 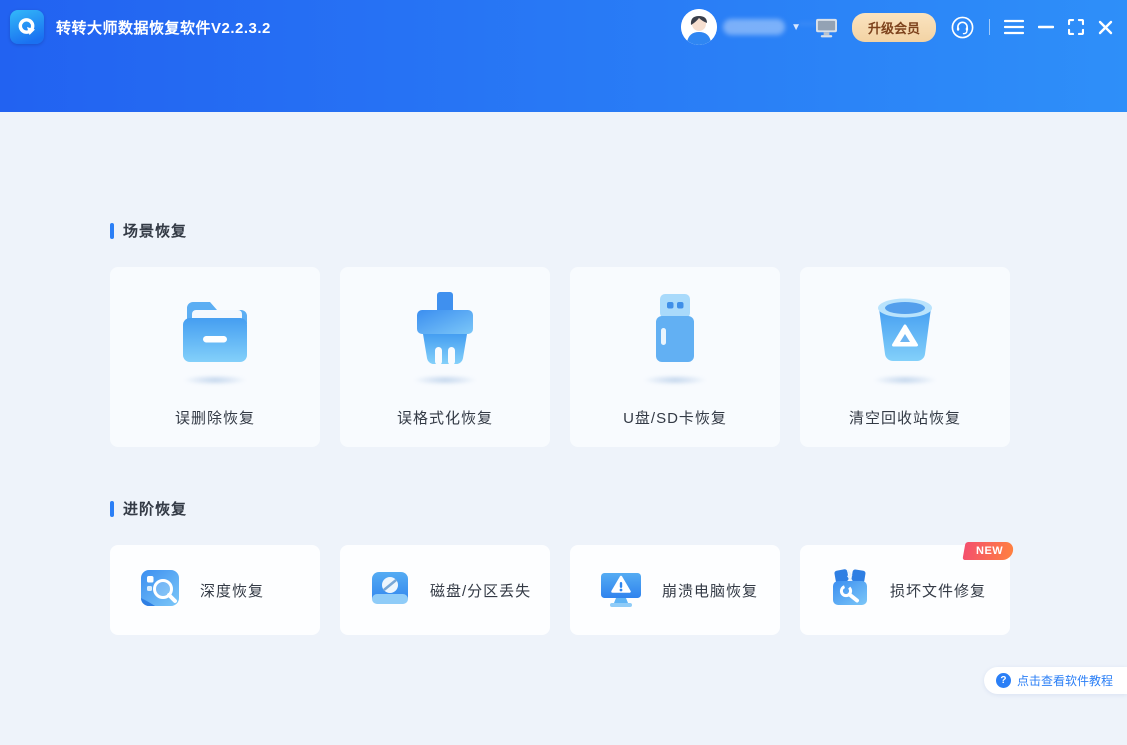 I want to click on section-title: 场景恢复, so click(x=155, y=231).